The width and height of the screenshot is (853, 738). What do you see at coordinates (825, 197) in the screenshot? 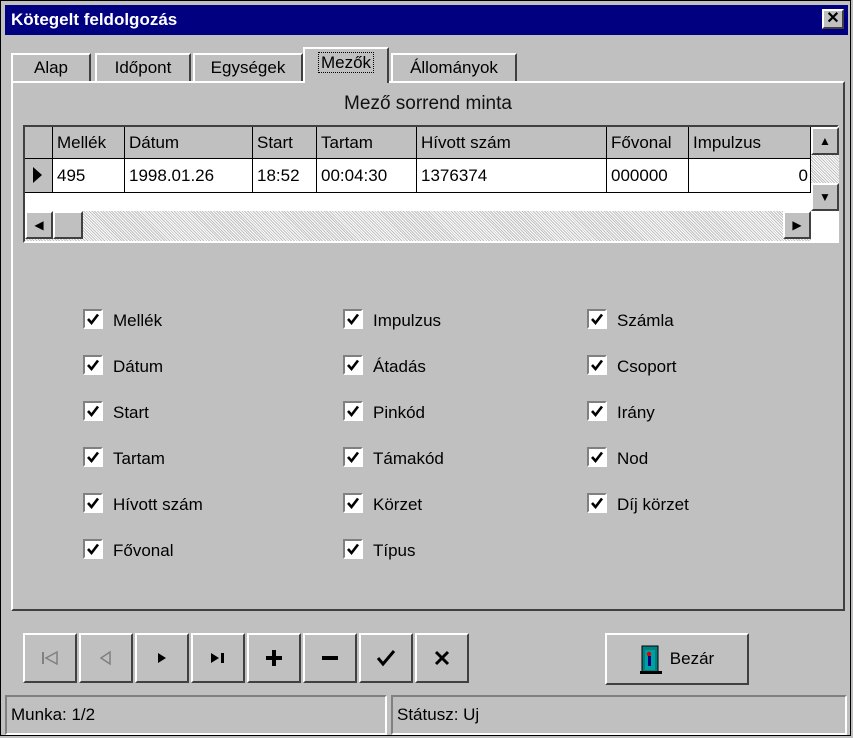
I see `scroll-down-icon: ▼` at bounding box center [825, 197].